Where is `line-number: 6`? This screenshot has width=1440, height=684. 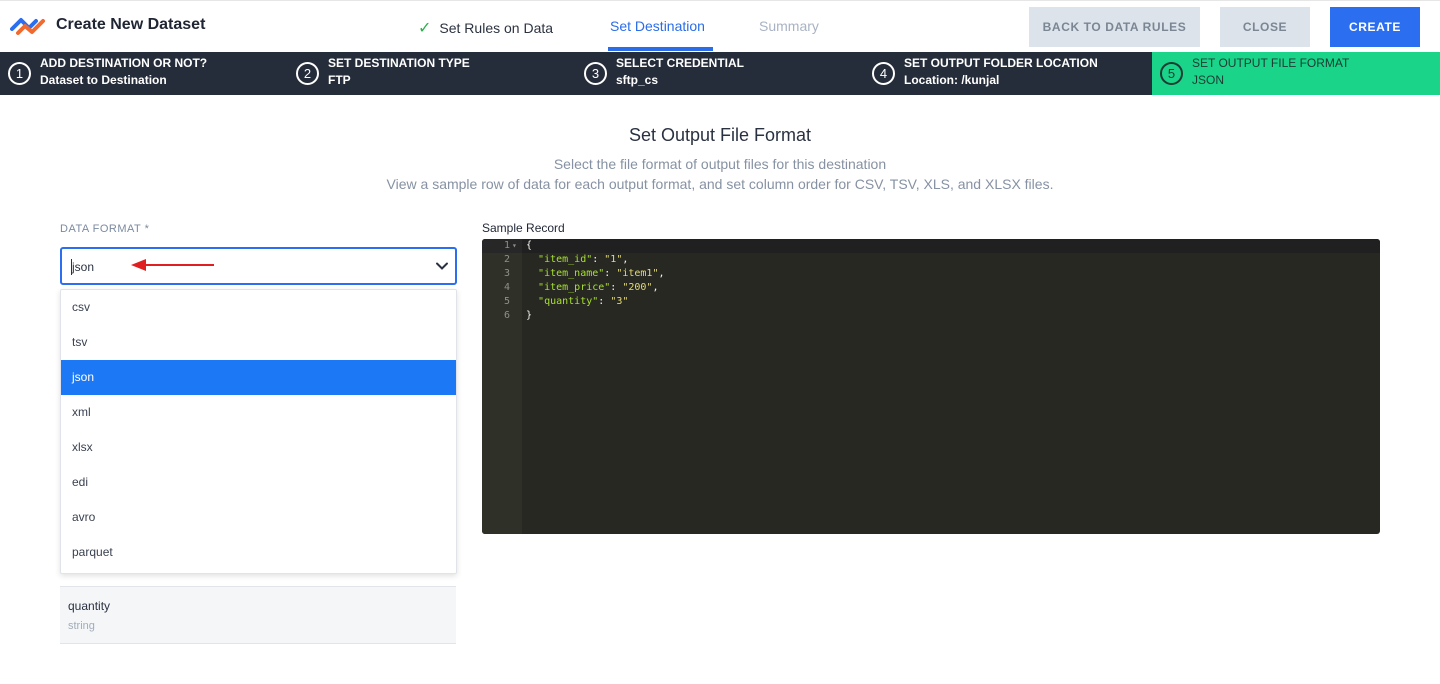 line-number: 6 is located at coordinates (506, 315).